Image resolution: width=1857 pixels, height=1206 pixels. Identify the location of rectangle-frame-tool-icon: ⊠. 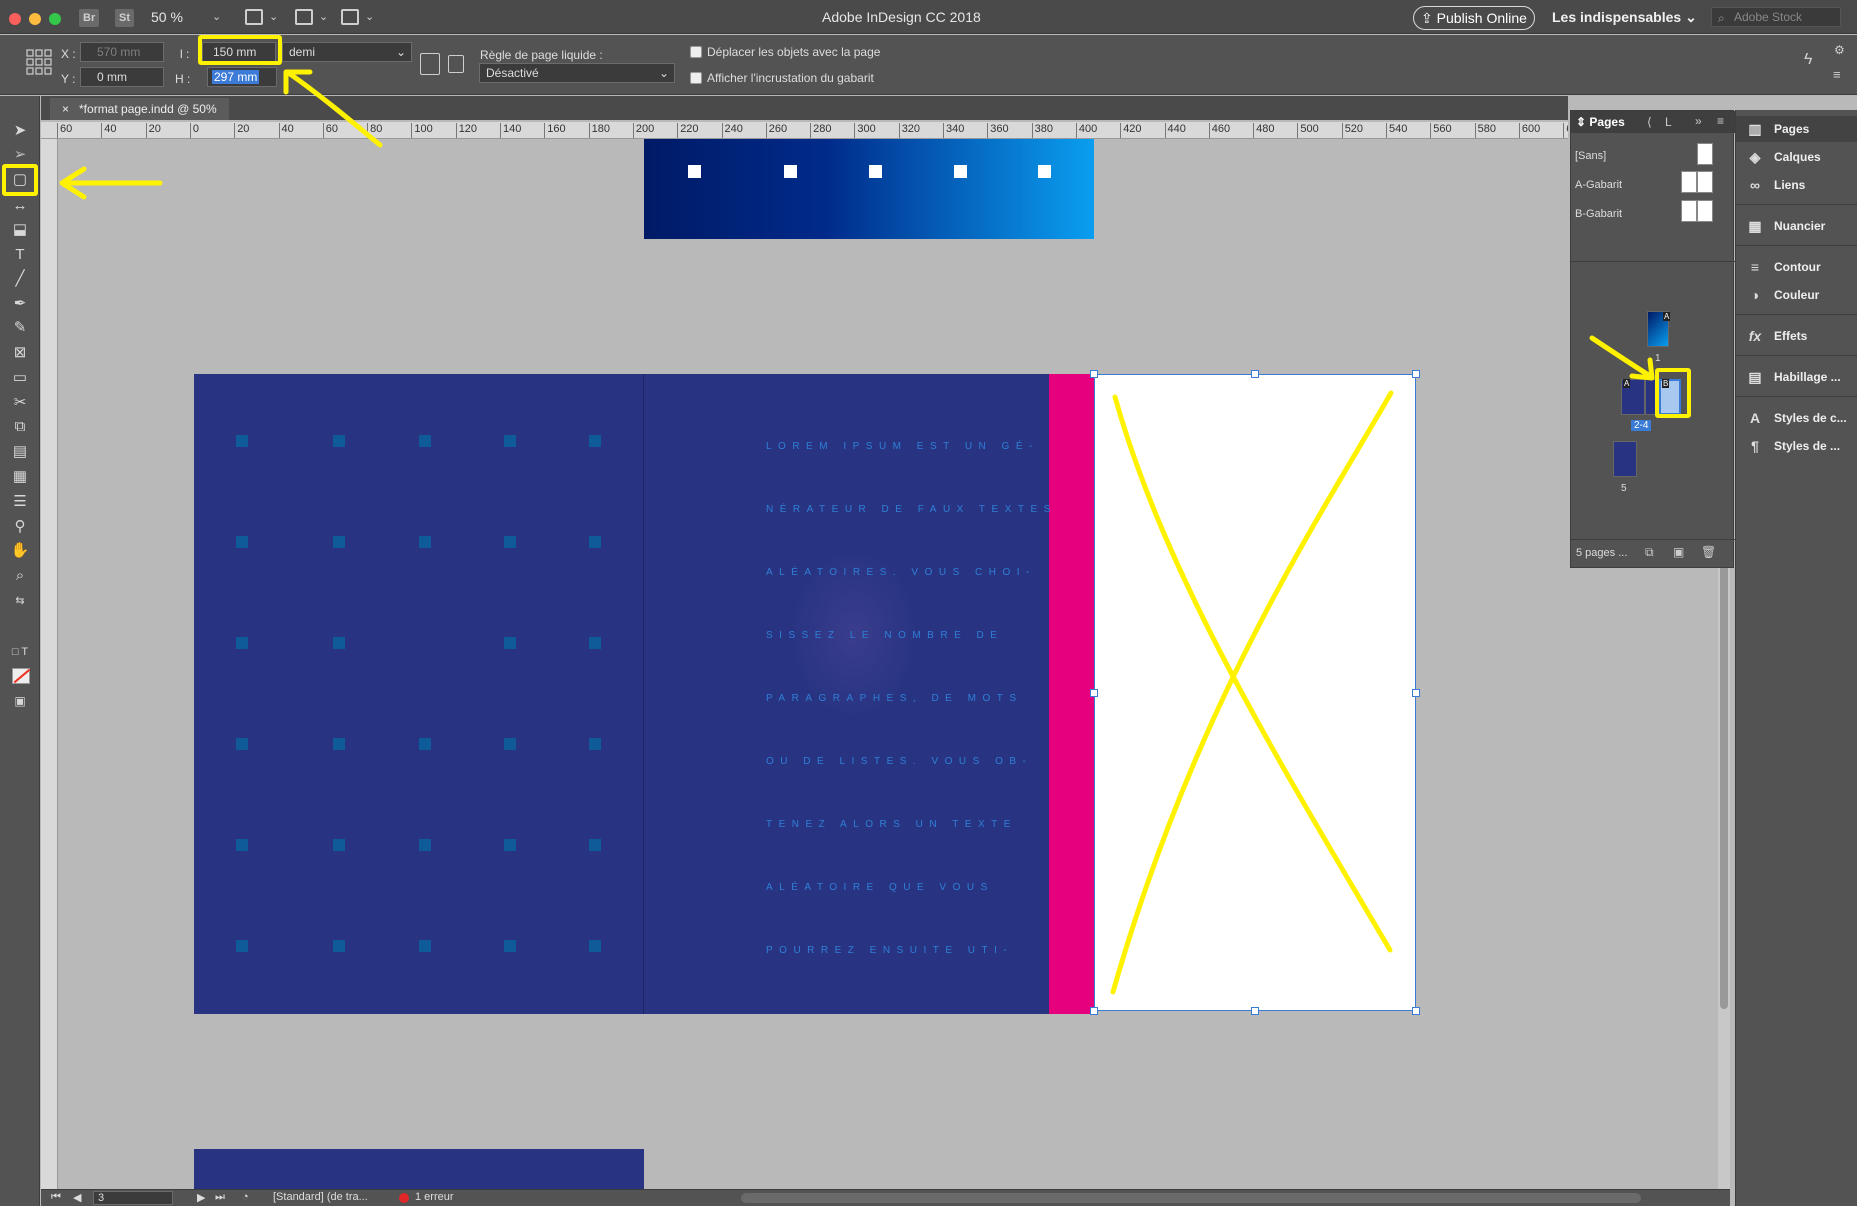
(20, 353).